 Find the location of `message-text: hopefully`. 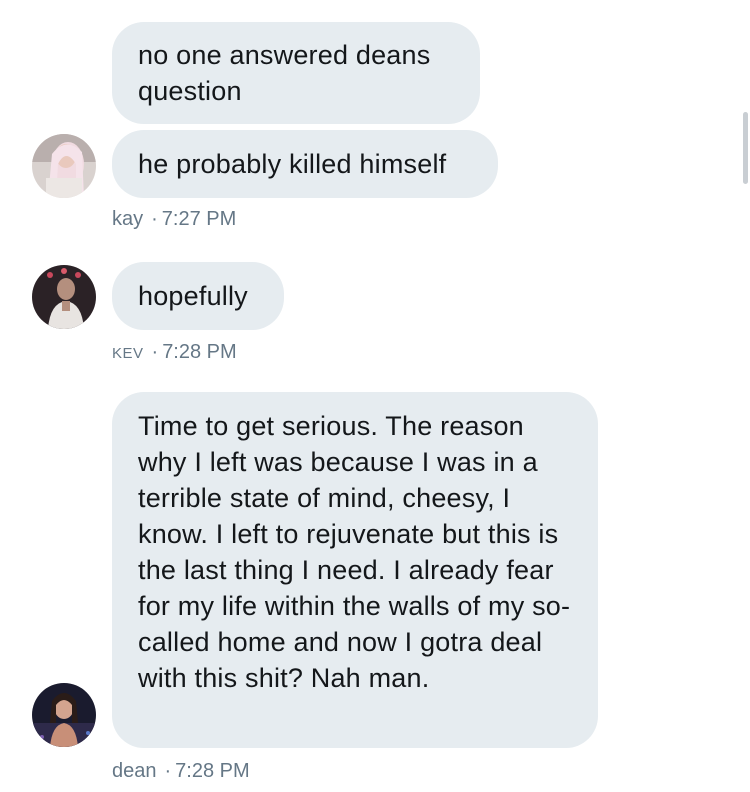

message-text: hopefully is located at coordinates (193, 296).